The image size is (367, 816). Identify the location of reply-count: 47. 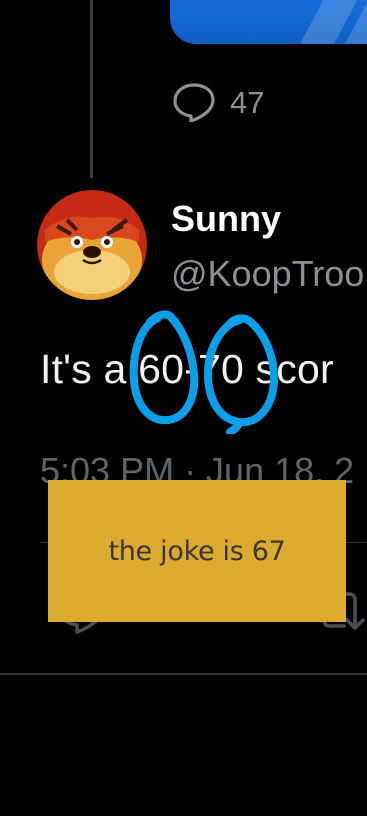
(247, 102).